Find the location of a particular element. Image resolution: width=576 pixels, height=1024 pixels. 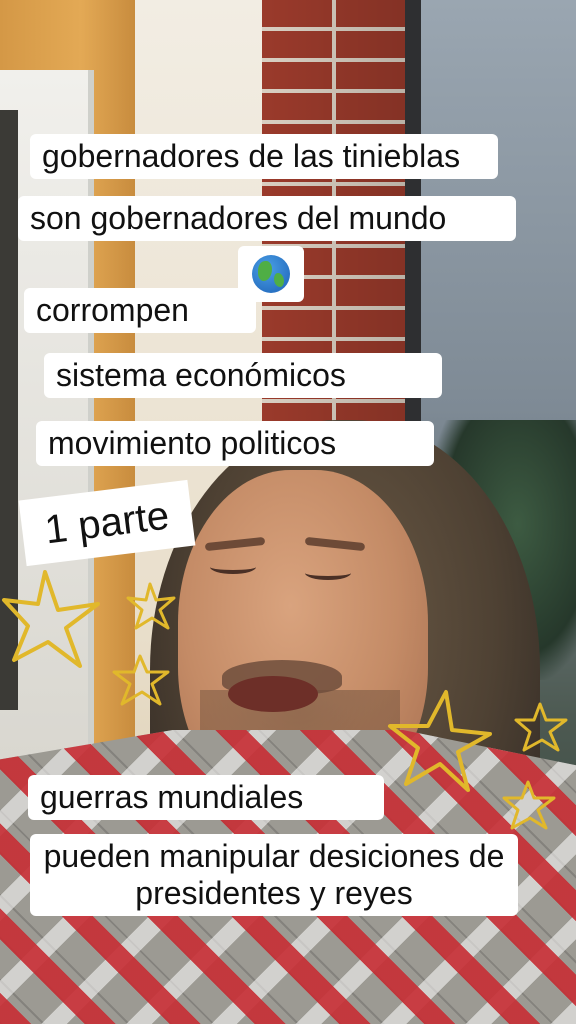

globe-americas-icon is located at coordinates (271, 274).